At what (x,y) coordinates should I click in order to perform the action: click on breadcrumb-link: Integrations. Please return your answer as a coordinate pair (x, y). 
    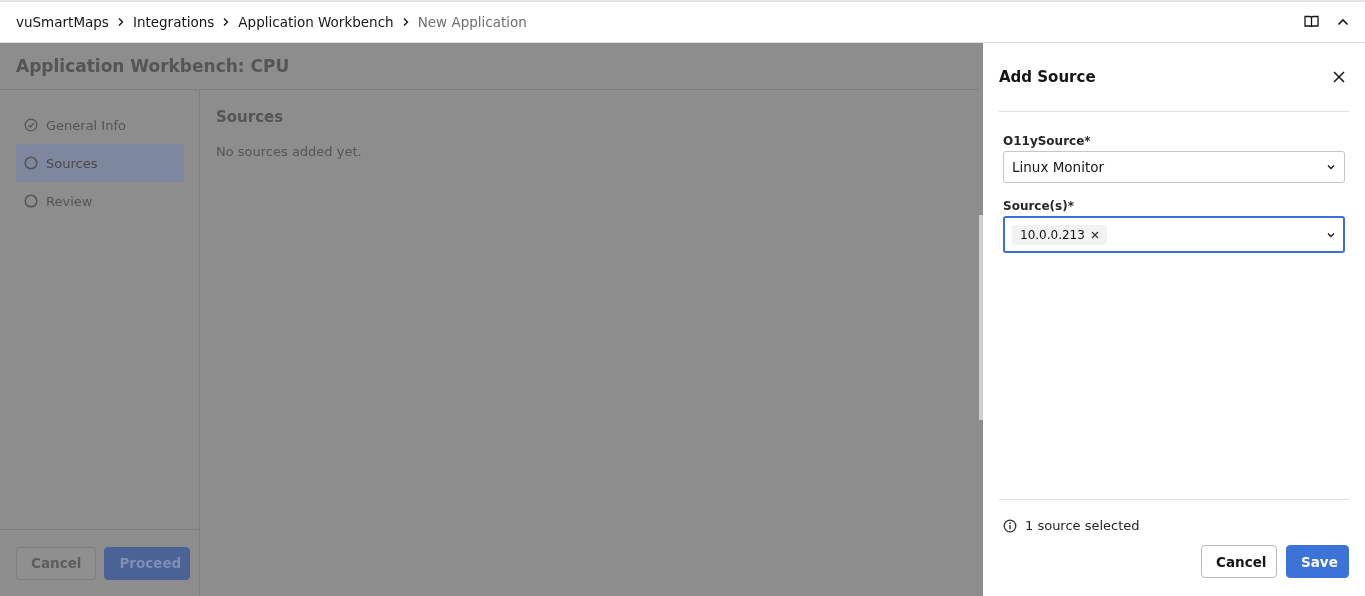
    Looking at the image, I should click on (173, 22).